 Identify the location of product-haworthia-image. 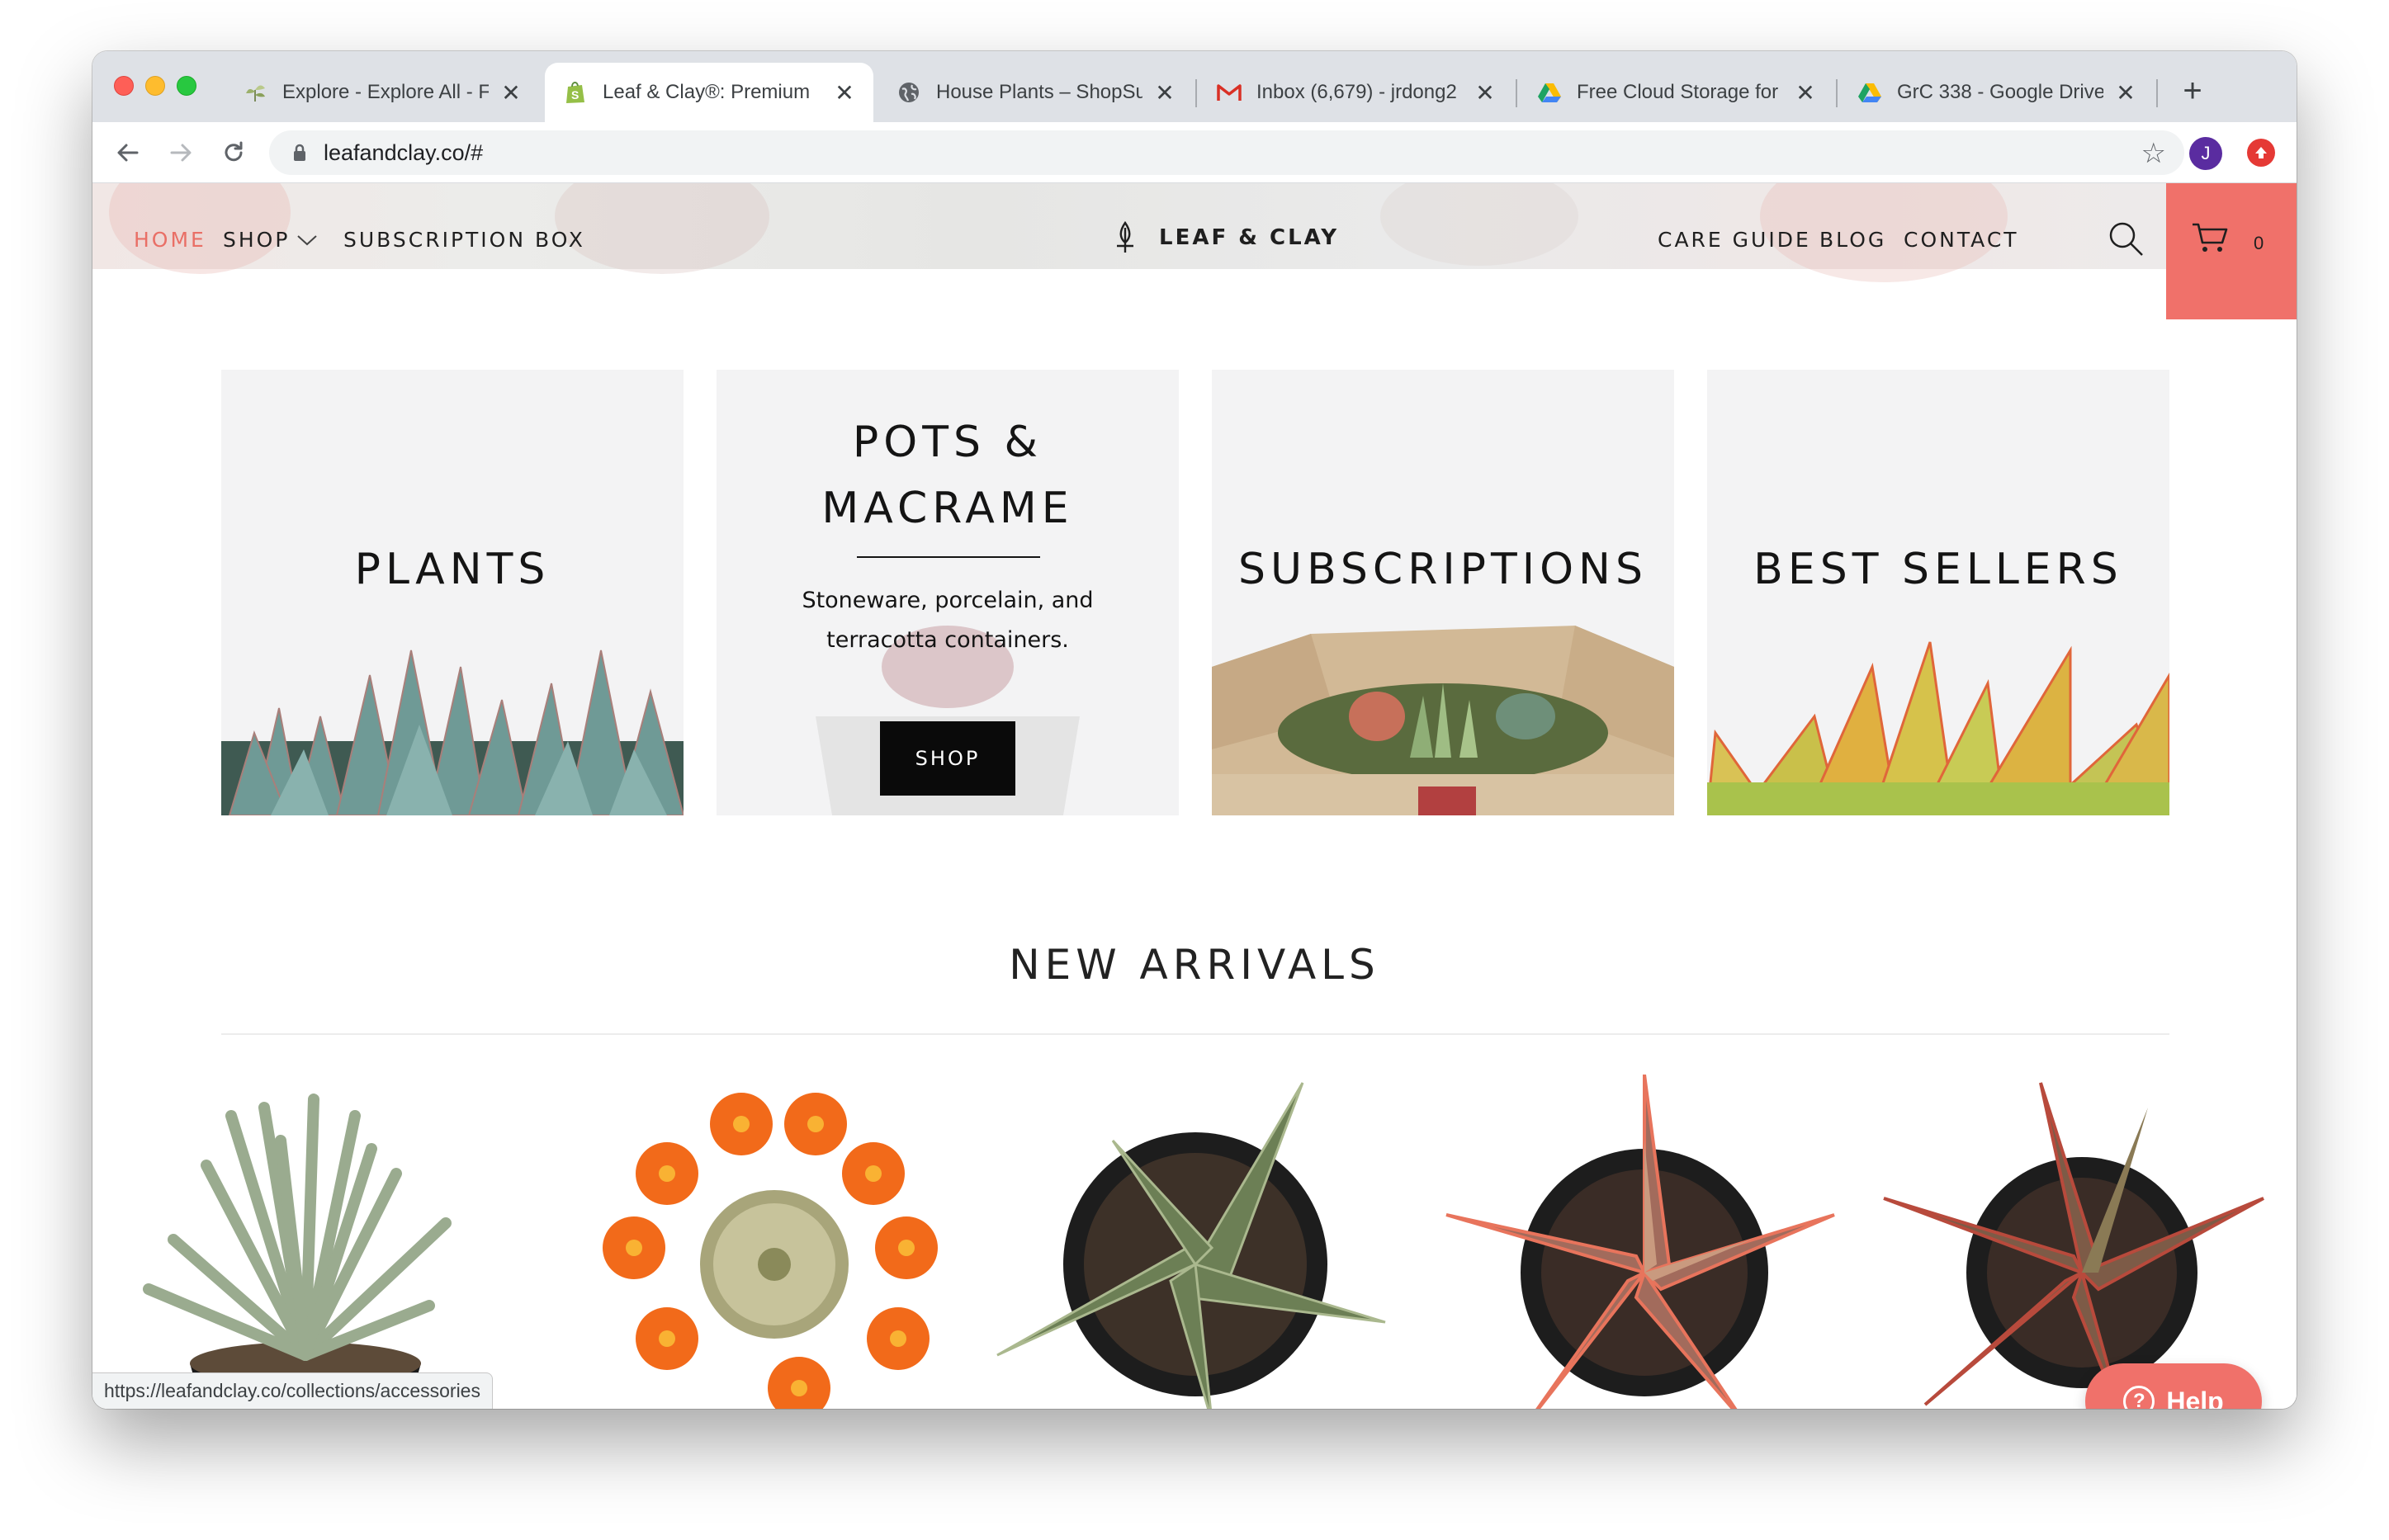
(305, 1242).